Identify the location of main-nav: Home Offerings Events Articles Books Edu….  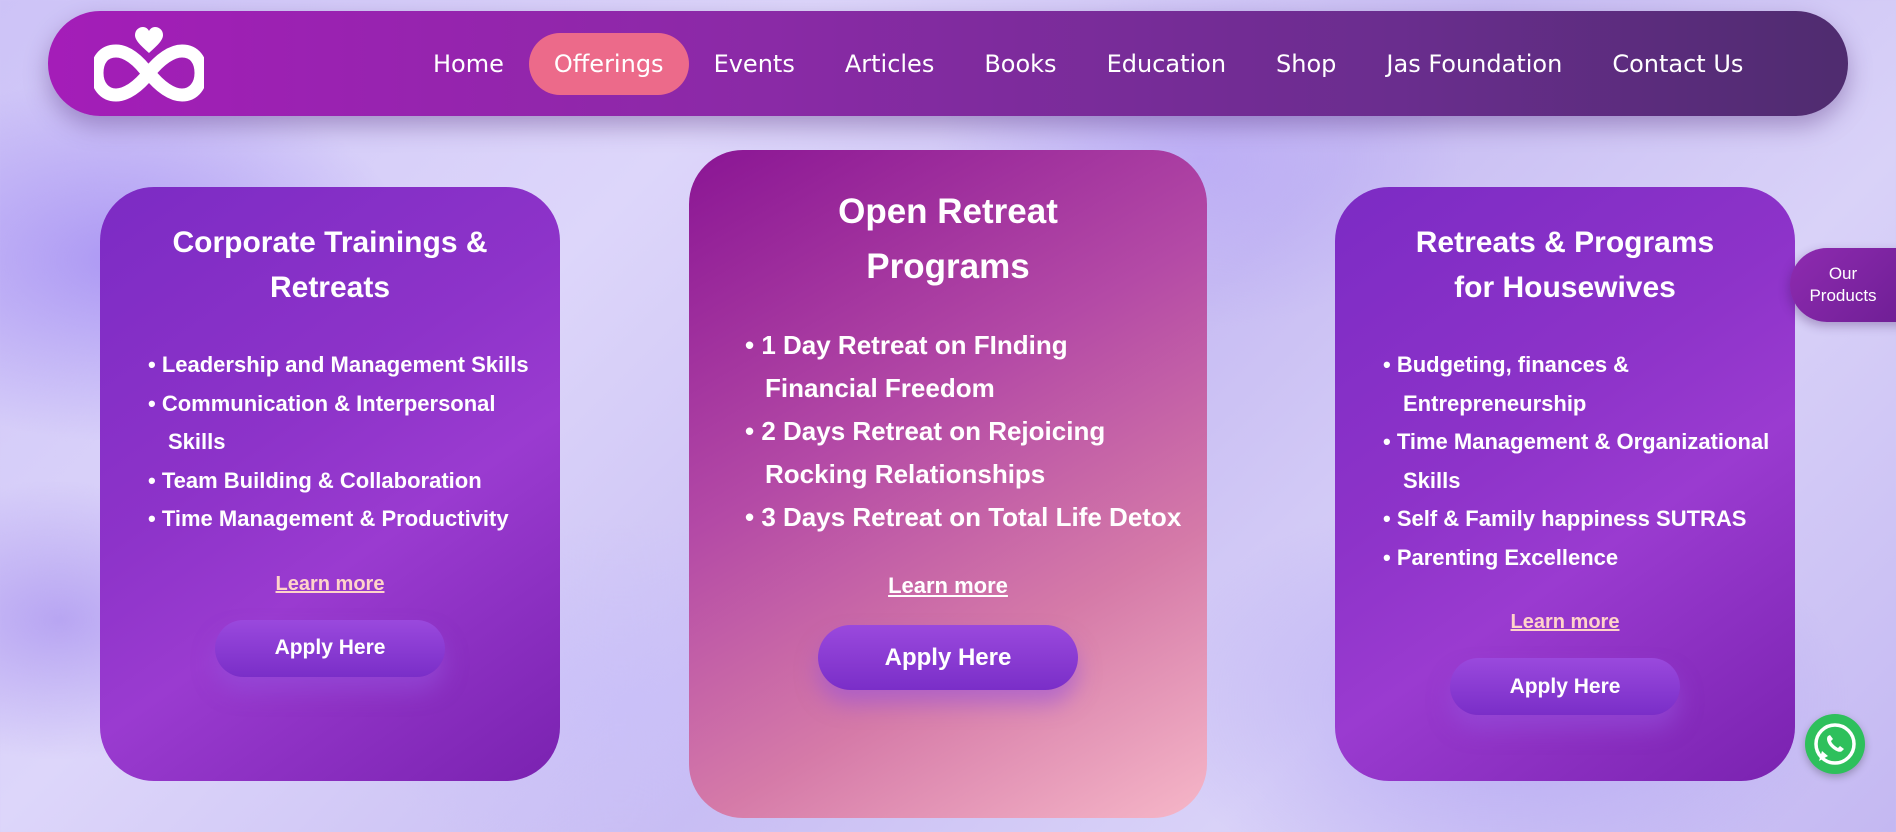
(1088, 64).